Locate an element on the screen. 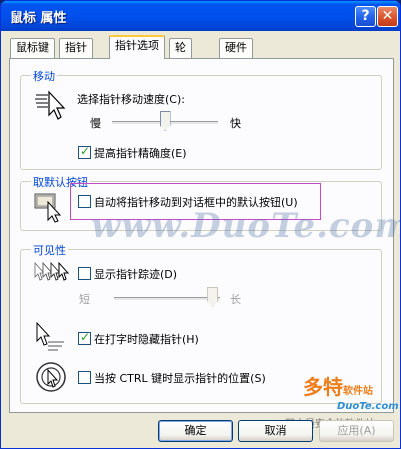 The width and height of the screenshot is (401, 449). watermark-logo-small: 软件站 is located at coordinates (358, 391).